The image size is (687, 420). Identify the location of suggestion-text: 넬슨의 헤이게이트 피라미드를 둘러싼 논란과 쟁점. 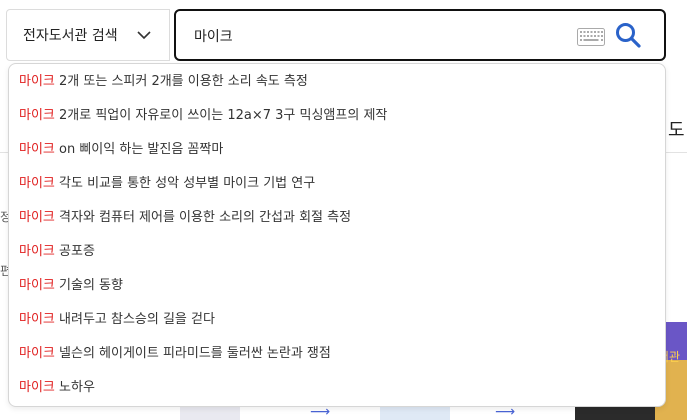
(192, 353).